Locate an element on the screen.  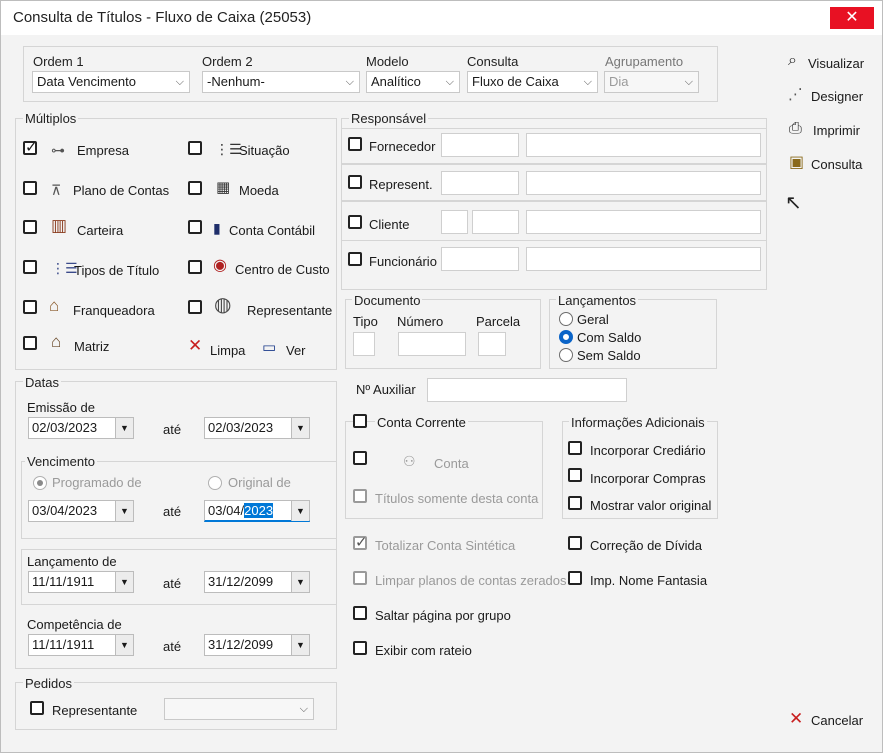
sem-saldo-label: Sem Saldo is located at coordinates (609, 355).